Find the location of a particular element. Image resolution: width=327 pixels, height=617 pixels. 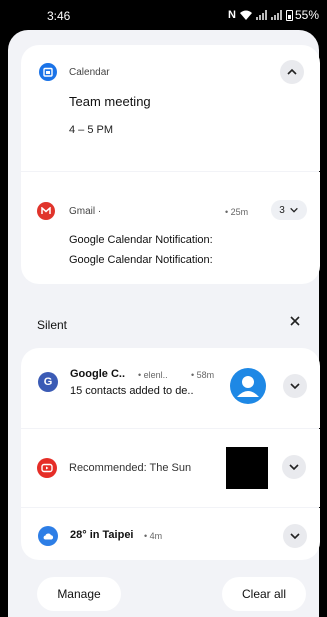

gmail-app-name: Gmail · is located at coordinates (85, 211).